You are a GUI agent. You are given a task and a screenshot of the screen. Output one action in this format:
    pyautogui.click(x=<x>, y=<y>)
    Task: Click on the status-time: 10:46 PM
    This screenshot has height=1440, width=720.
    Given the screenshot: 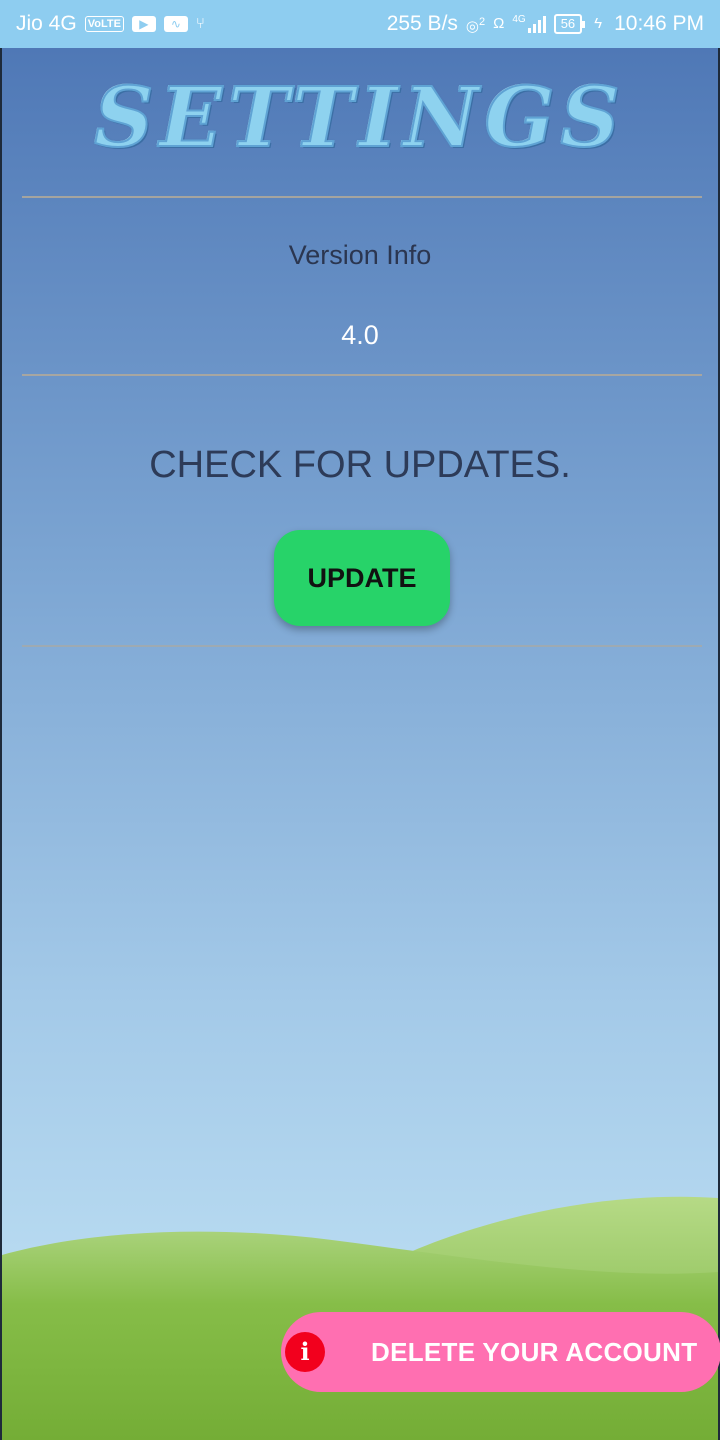 What is the action you would take?
    pyautogui.click(x=659, y=23)
    